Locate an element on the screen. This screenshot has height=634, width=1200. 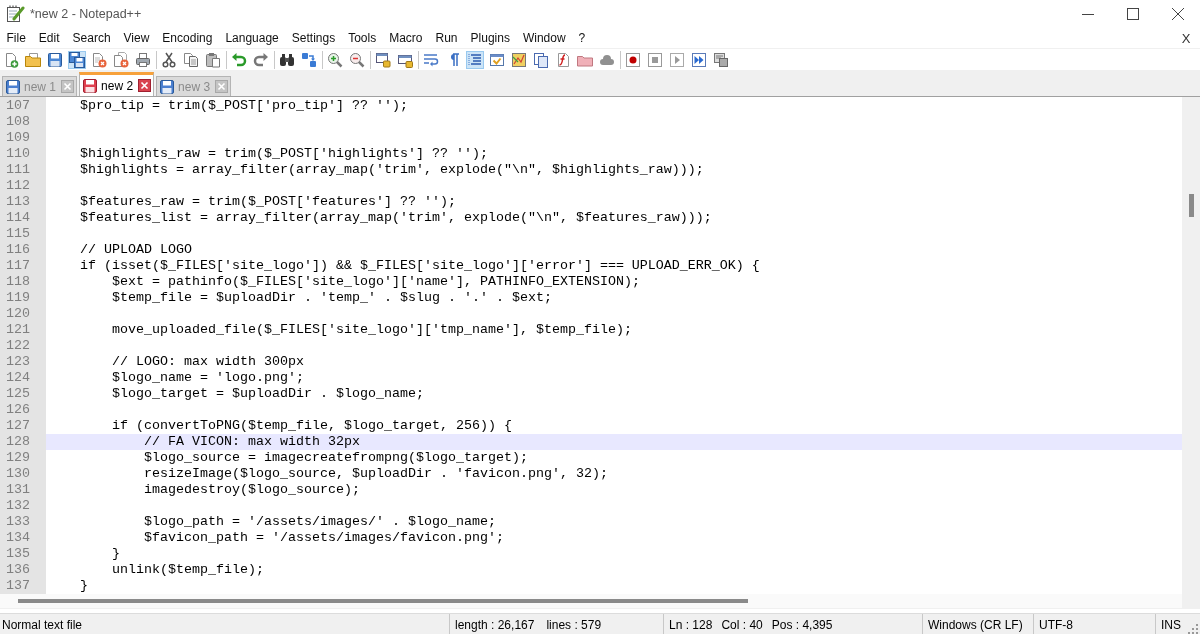
undo-icon is located at coordinates (239, 59).